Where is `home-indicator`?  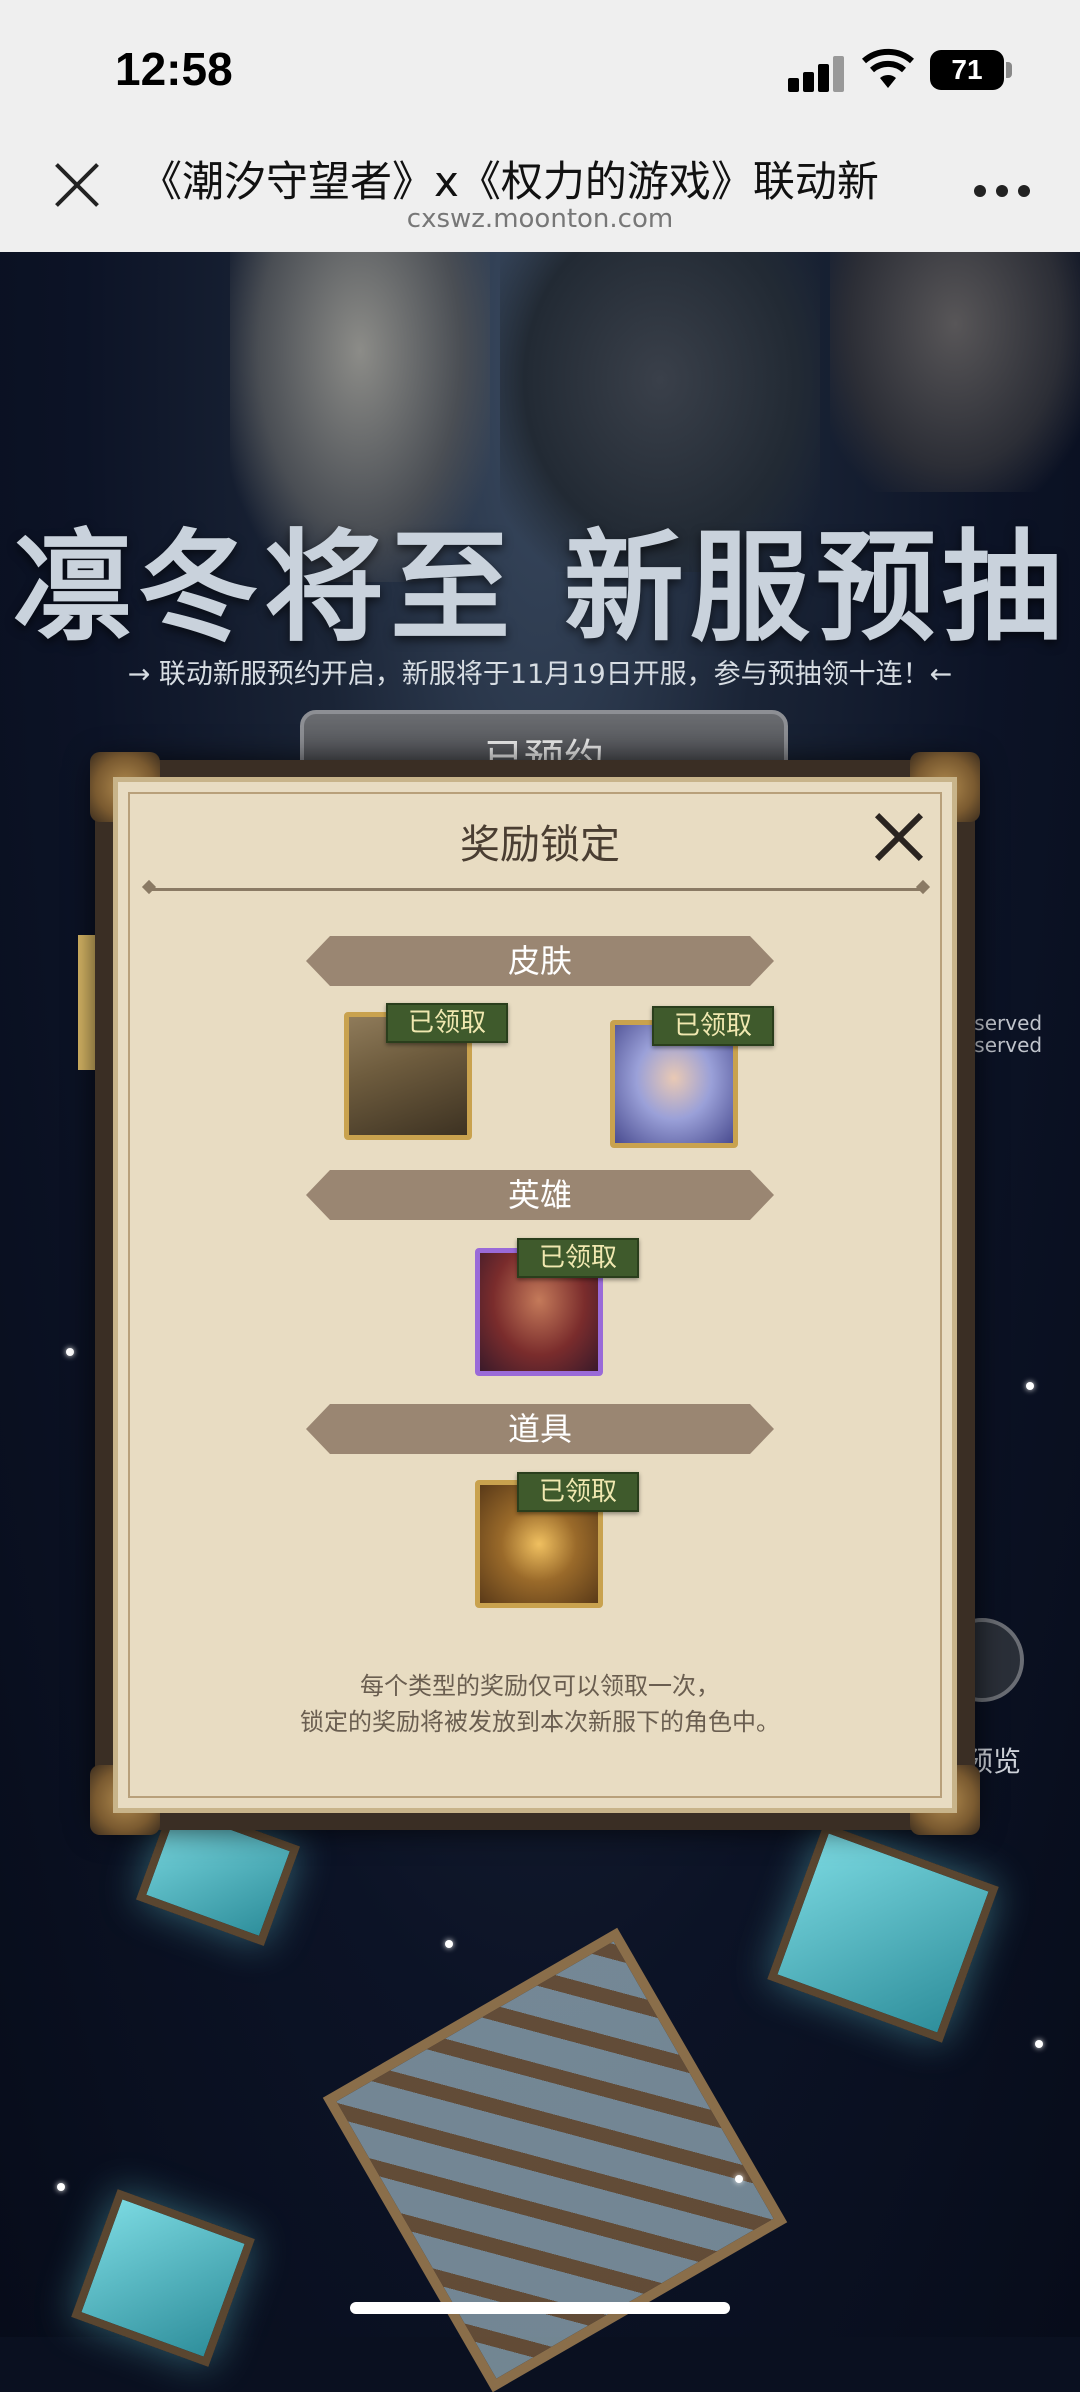
home-indicator is located at coordinates (540, 2308).